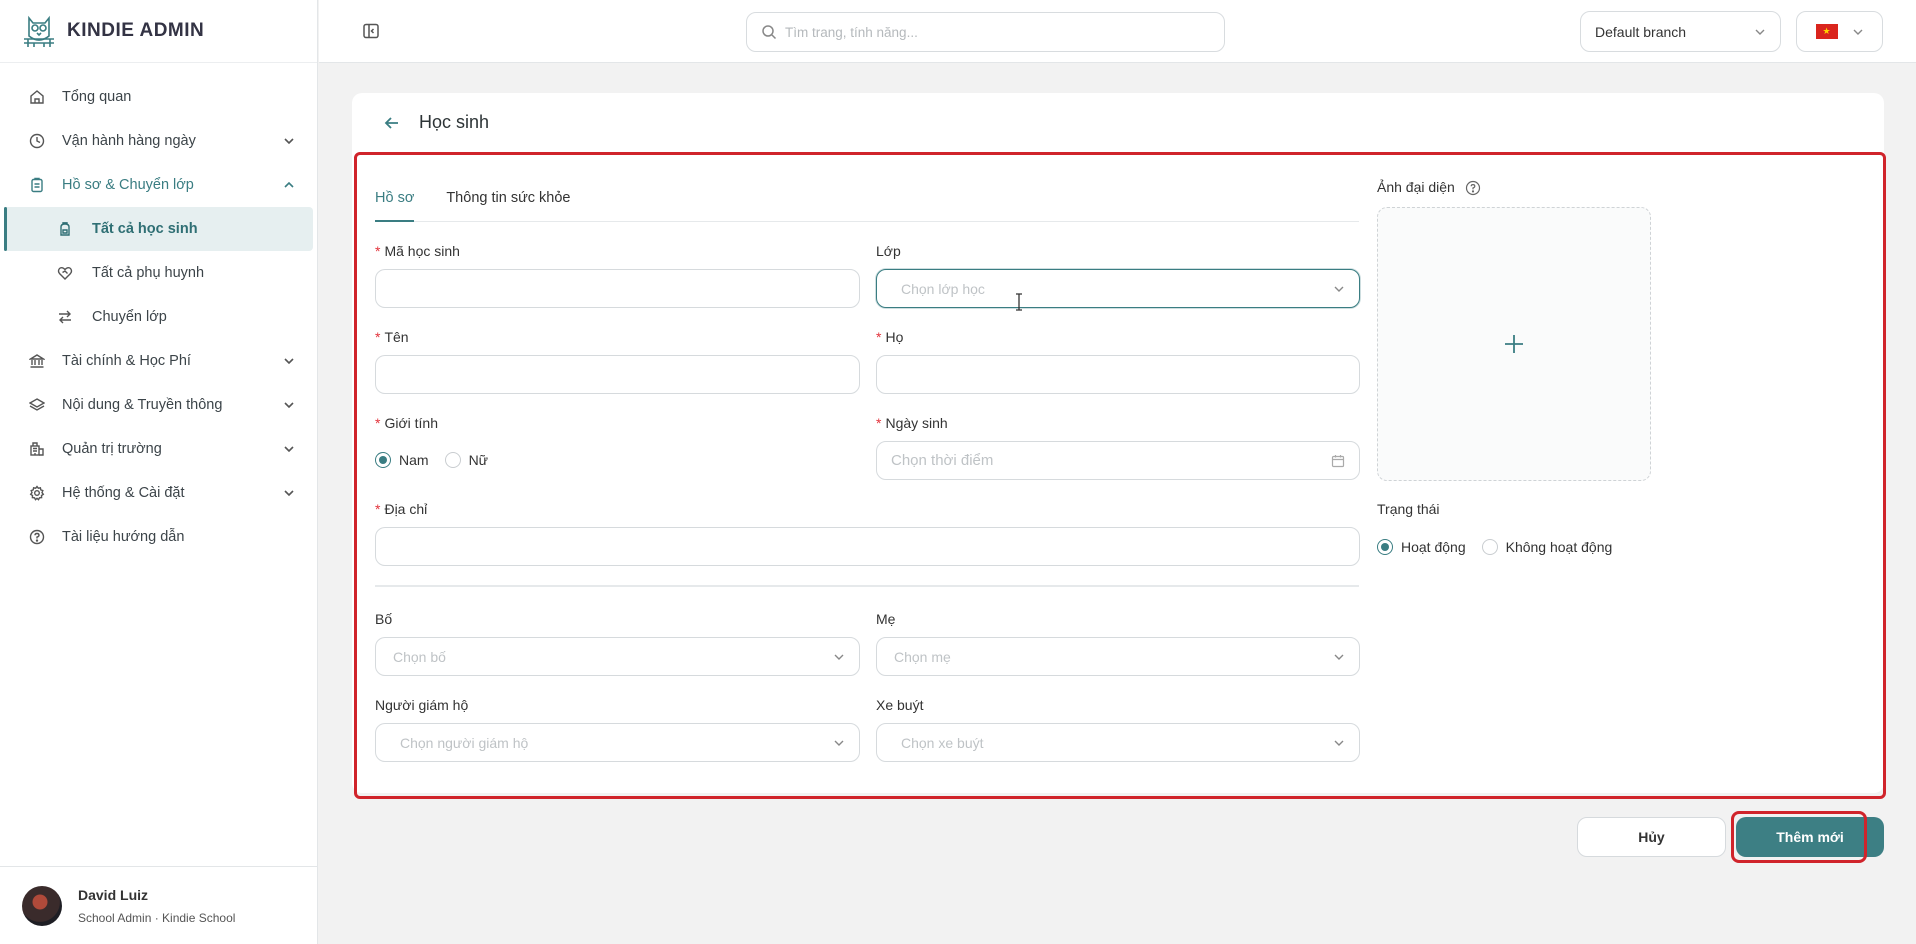 Image resolution: width=1916 pixels, height=944 pixels. Describe the element at coordinates (1408, 509) in the screenshot. I see `status-label: Trạng thái` at that location.